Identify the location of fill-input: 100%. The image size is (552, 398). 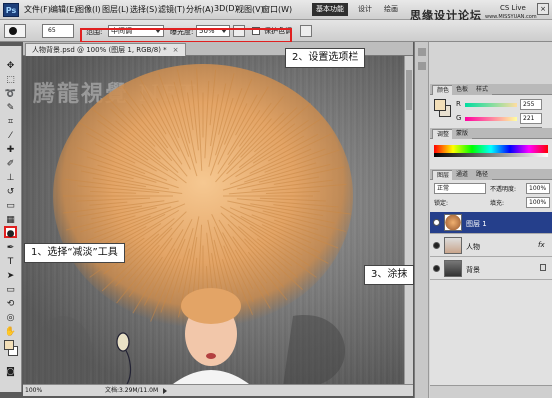
(538, 202).